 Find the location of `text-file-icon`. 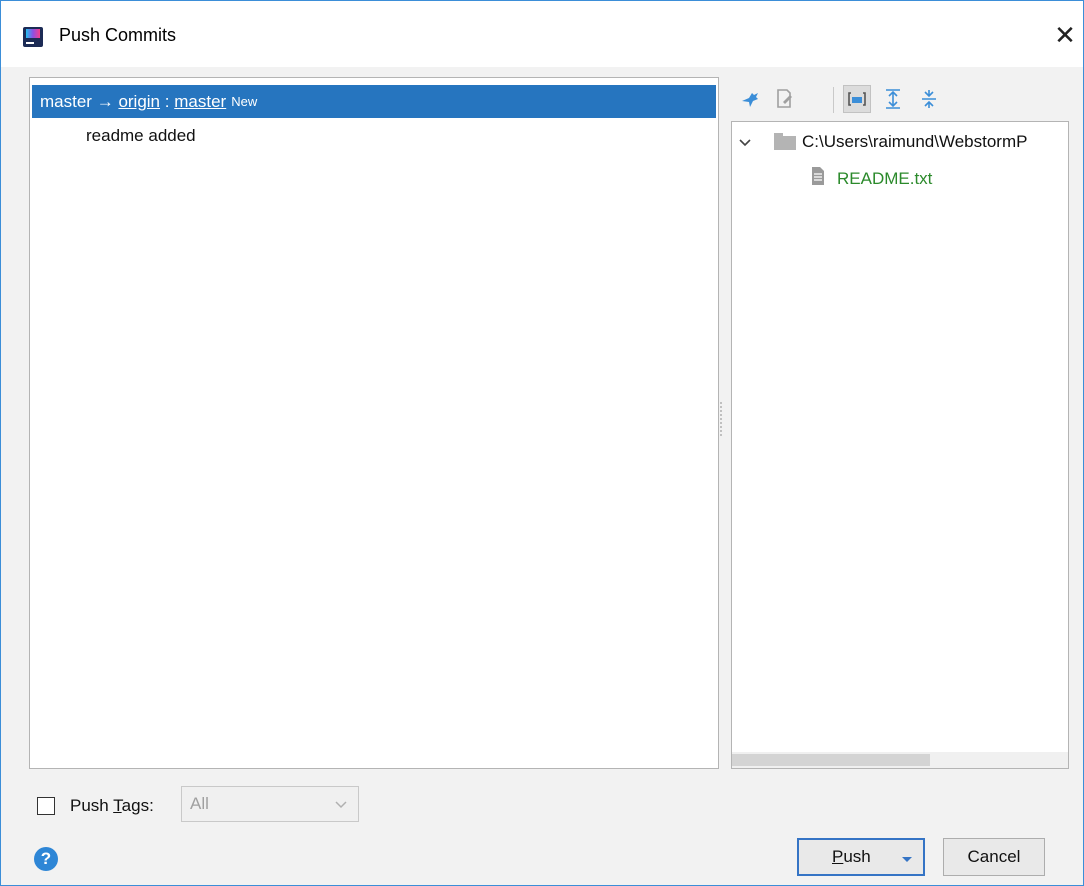

text-file-icon is located at coordinates (818, 176).